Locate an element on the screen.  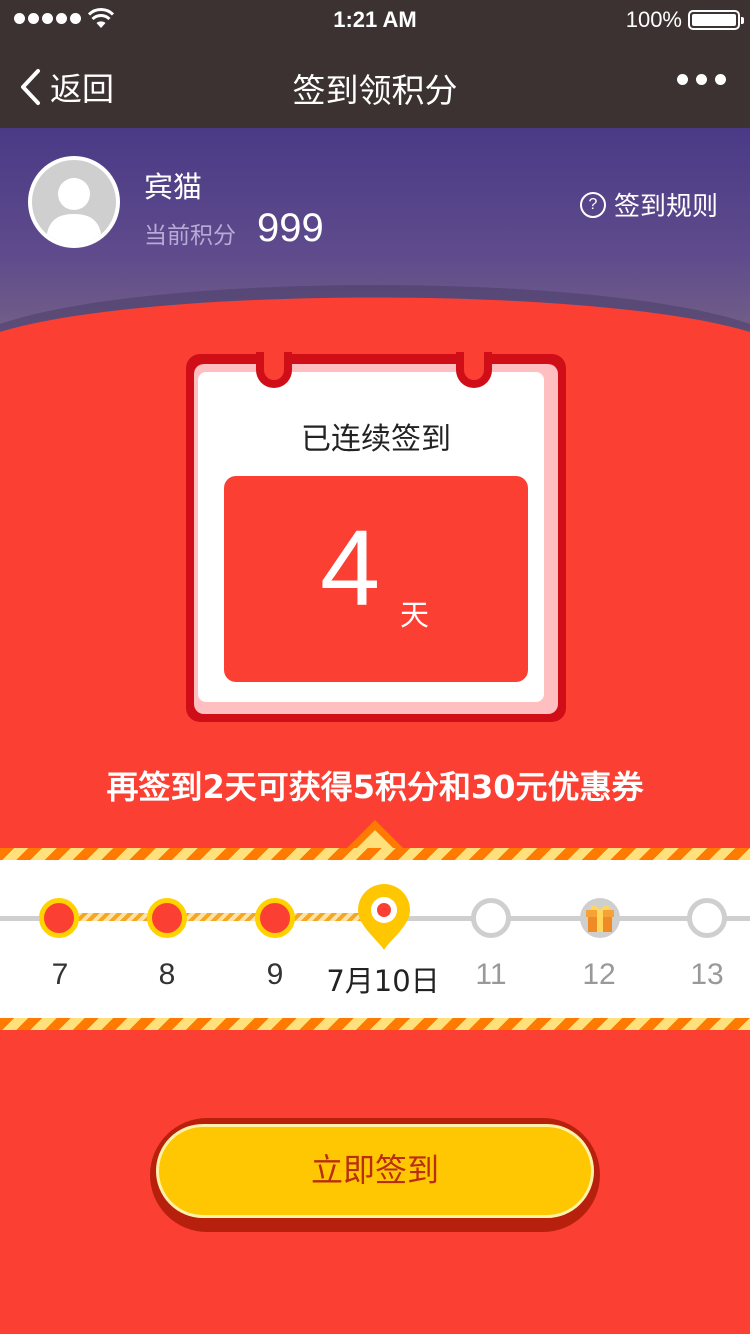
question-icon: ? is located at coordinates (592, 204).